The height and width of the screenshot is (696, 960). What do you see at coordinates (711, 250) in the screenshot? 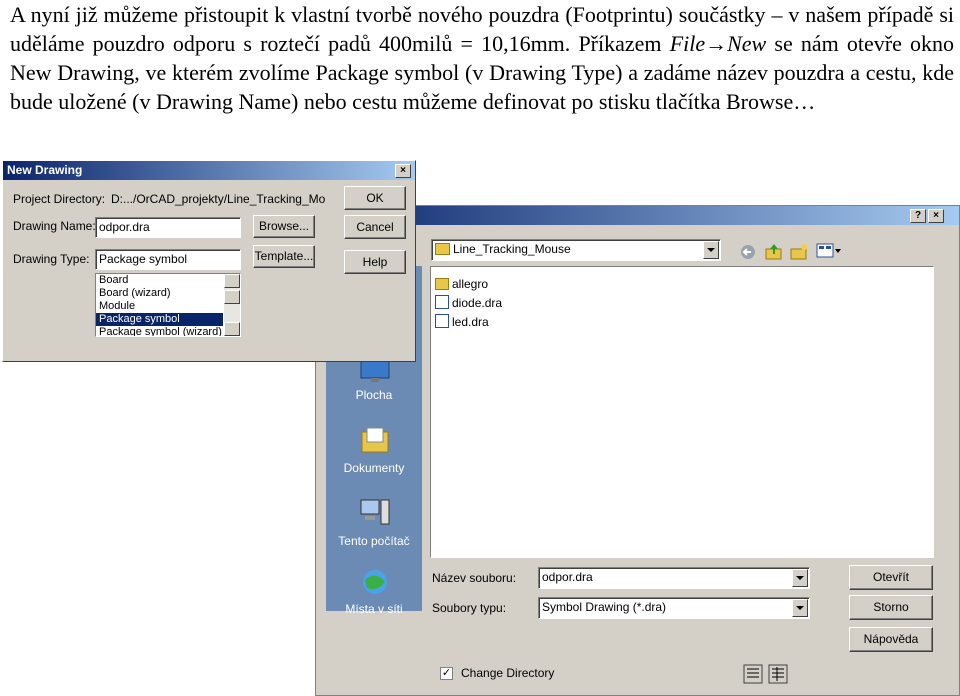
I see `look-in-dropdown-arrow` at bounding box center [711, 250].